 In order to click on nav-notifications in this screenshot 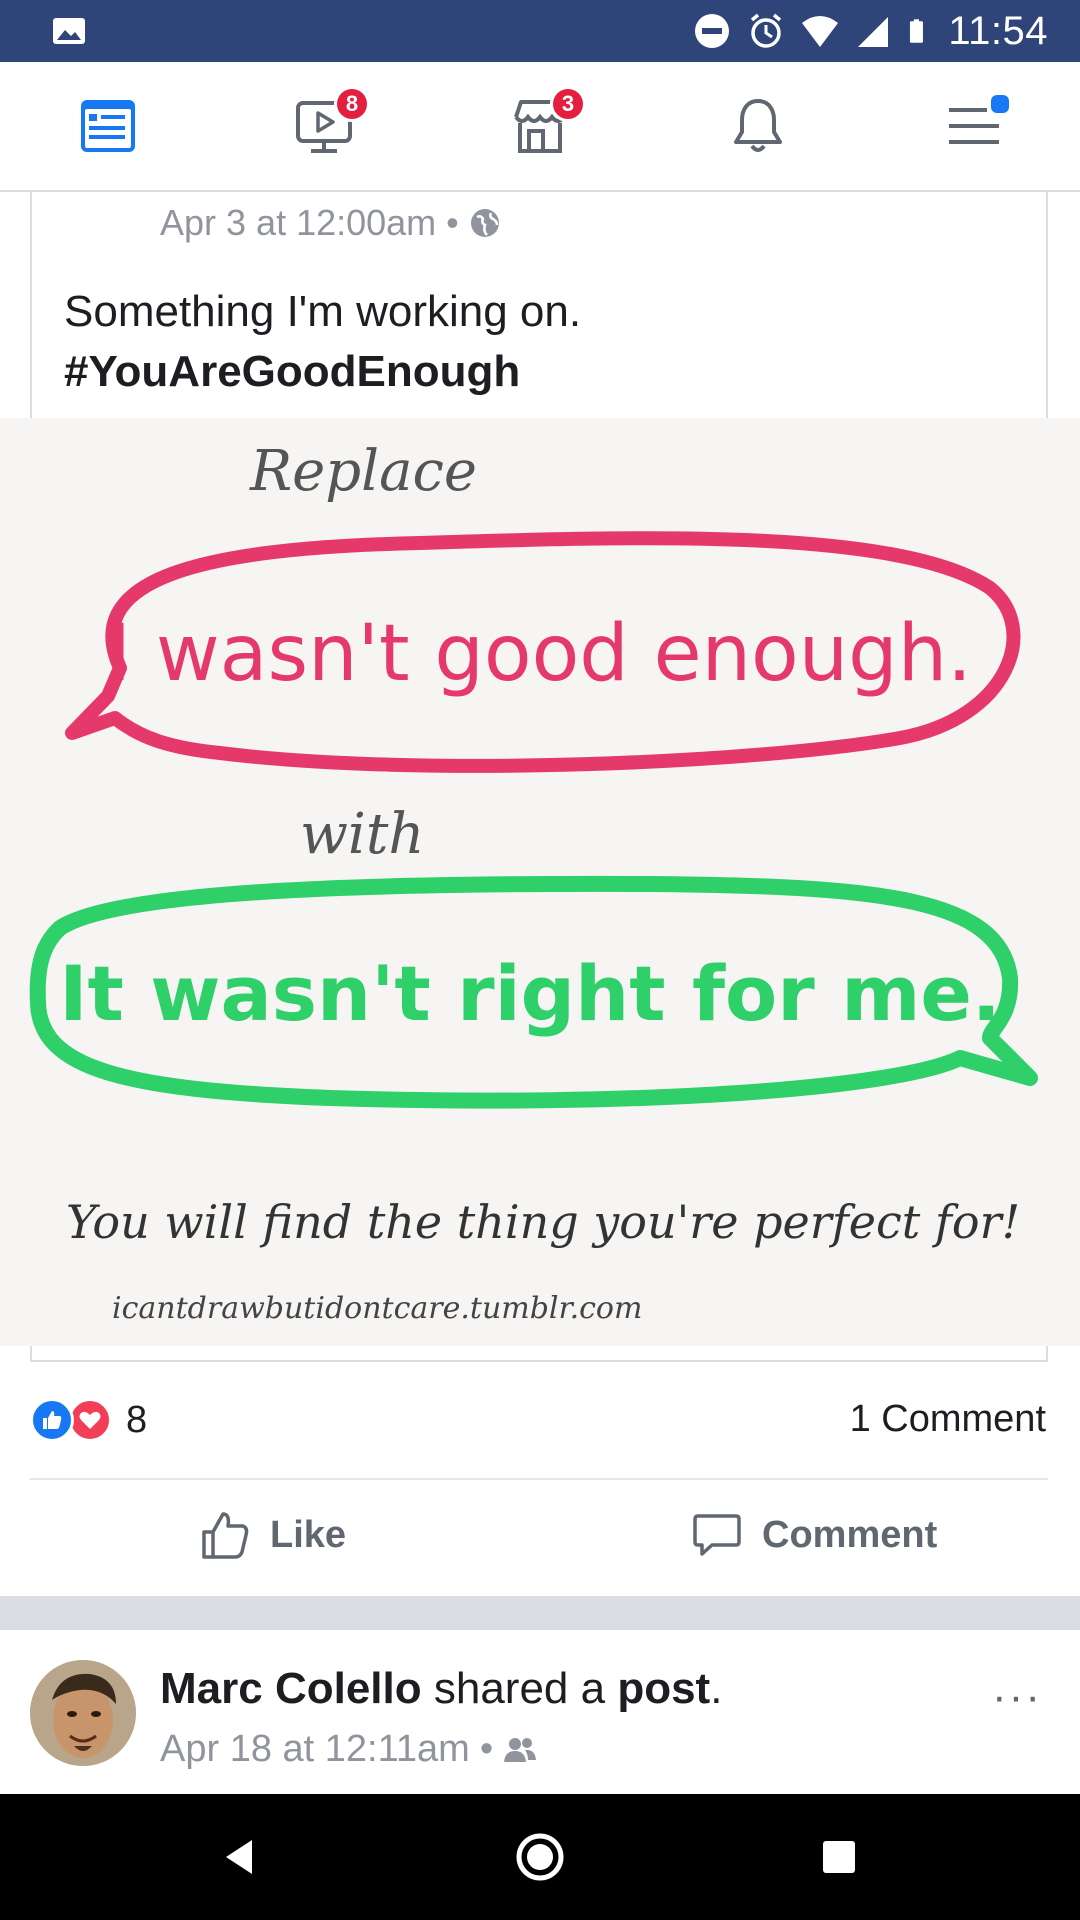, I will do `click(758, 126)`.